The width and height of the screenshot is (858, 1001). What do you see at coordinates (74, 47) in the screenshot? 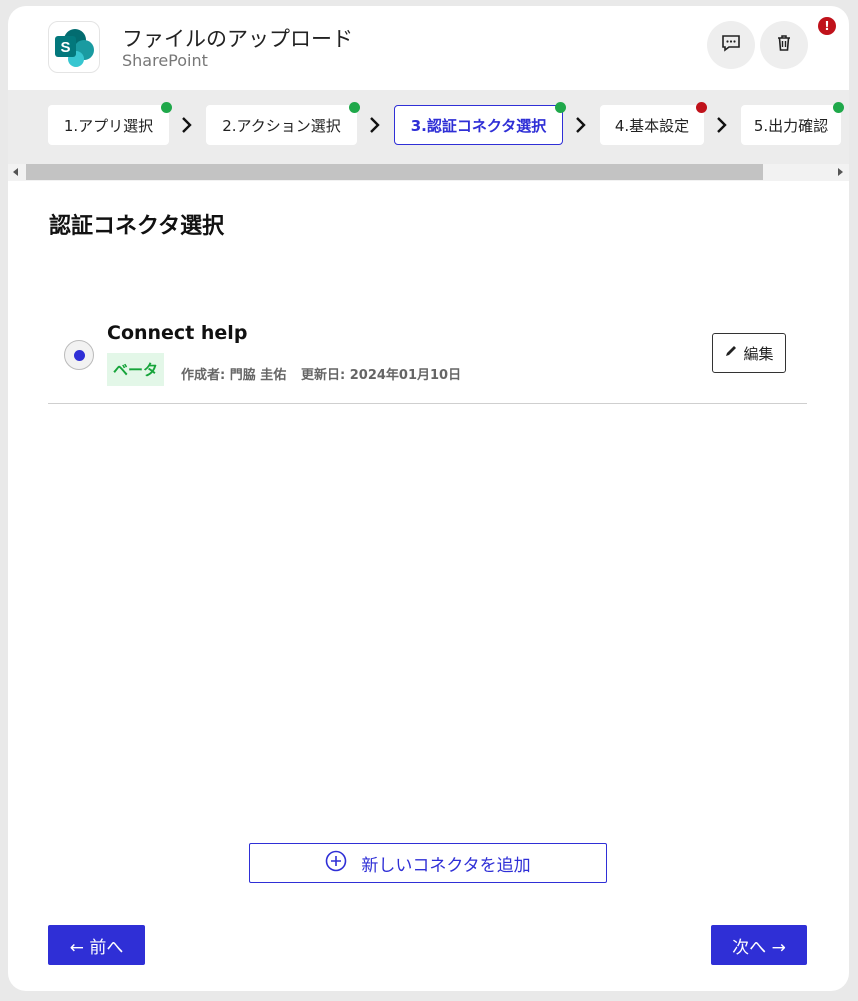
I see `sharepoint-logo-icon: S` at bounding box center [74, 47].